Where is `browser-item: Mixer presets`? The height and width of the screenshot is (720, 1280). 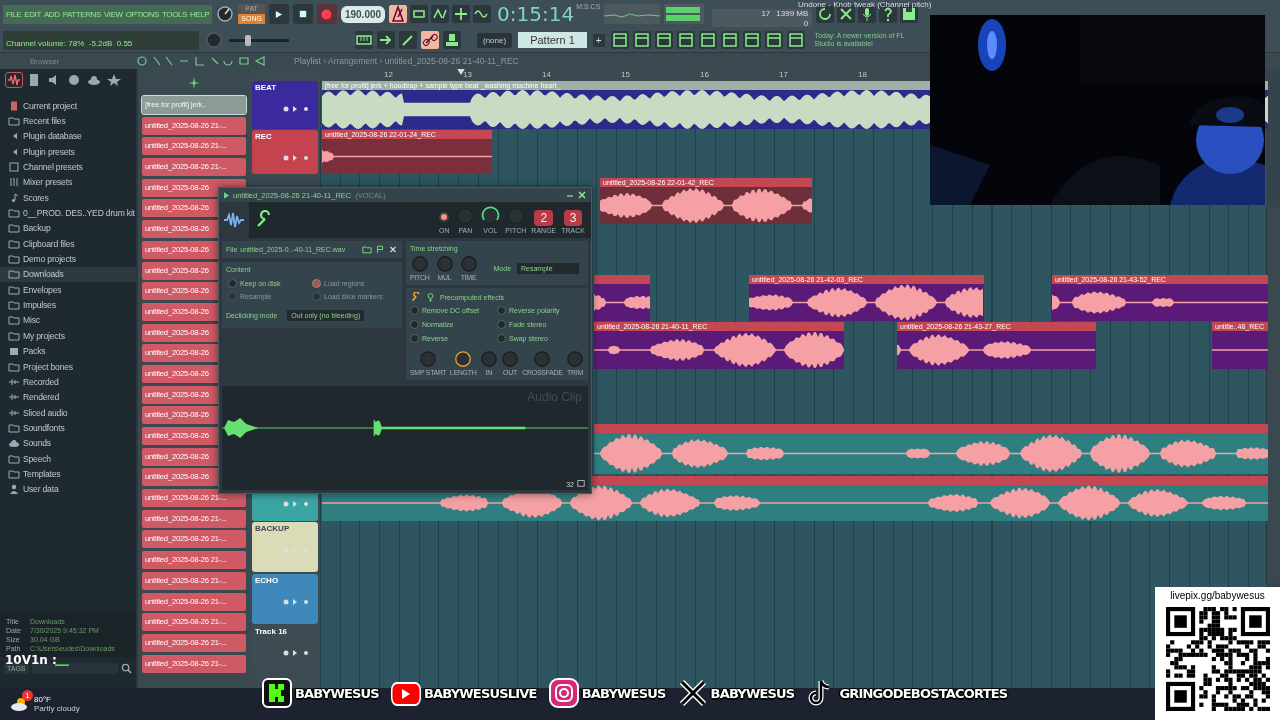 browser-item: Mixer presets is located at coordinates (72, 182).